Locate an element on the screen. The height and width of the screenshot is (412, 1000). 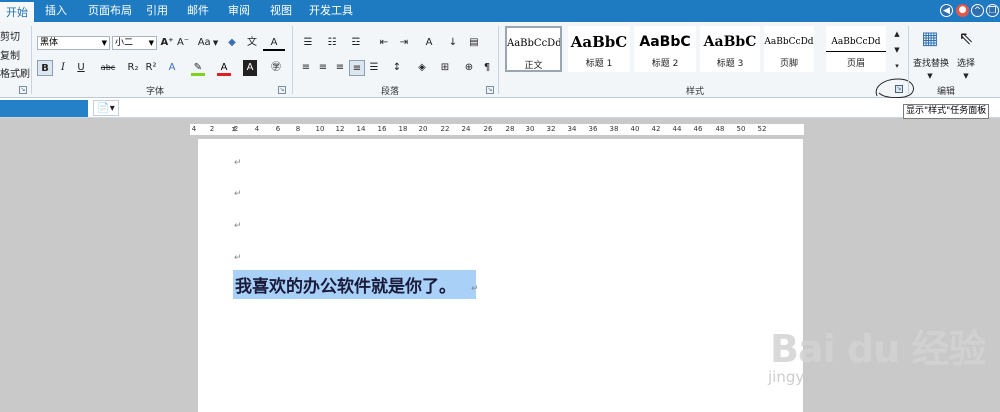
watermark-url: jingyan.baidu.com is located at coordinates (837, 377).